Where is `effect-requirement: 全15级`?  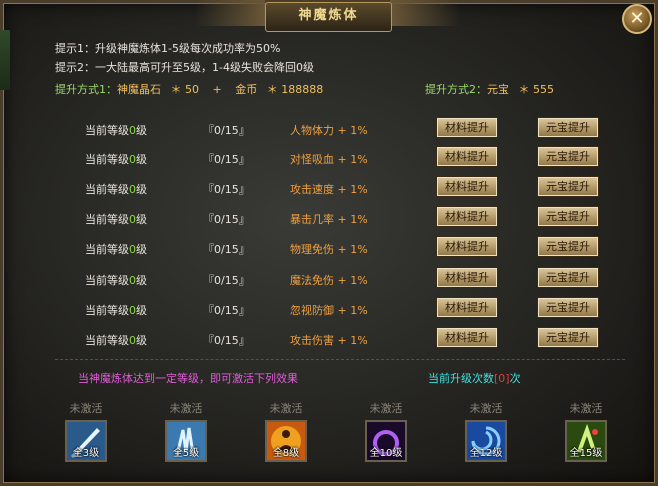 effect-requirement: 全15级 is located at coordinates (586, 453).